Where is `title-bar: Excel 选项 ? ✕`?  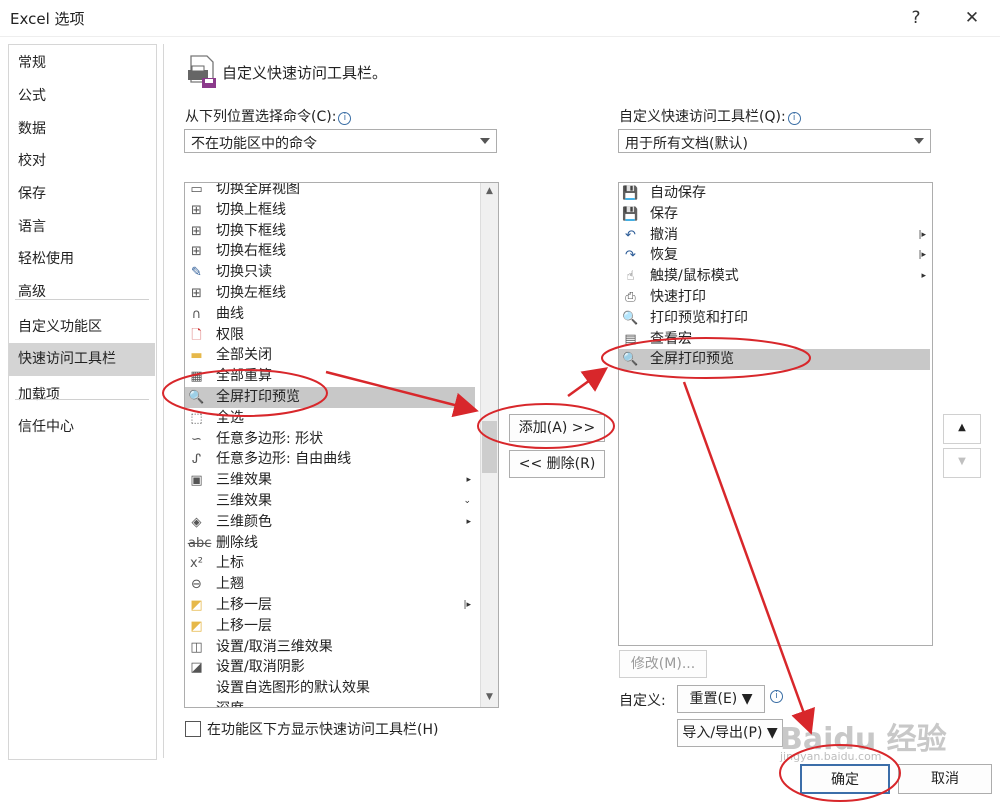
title-bar: Excel 选项 ? ✕ is located at coordinates (500, 18).